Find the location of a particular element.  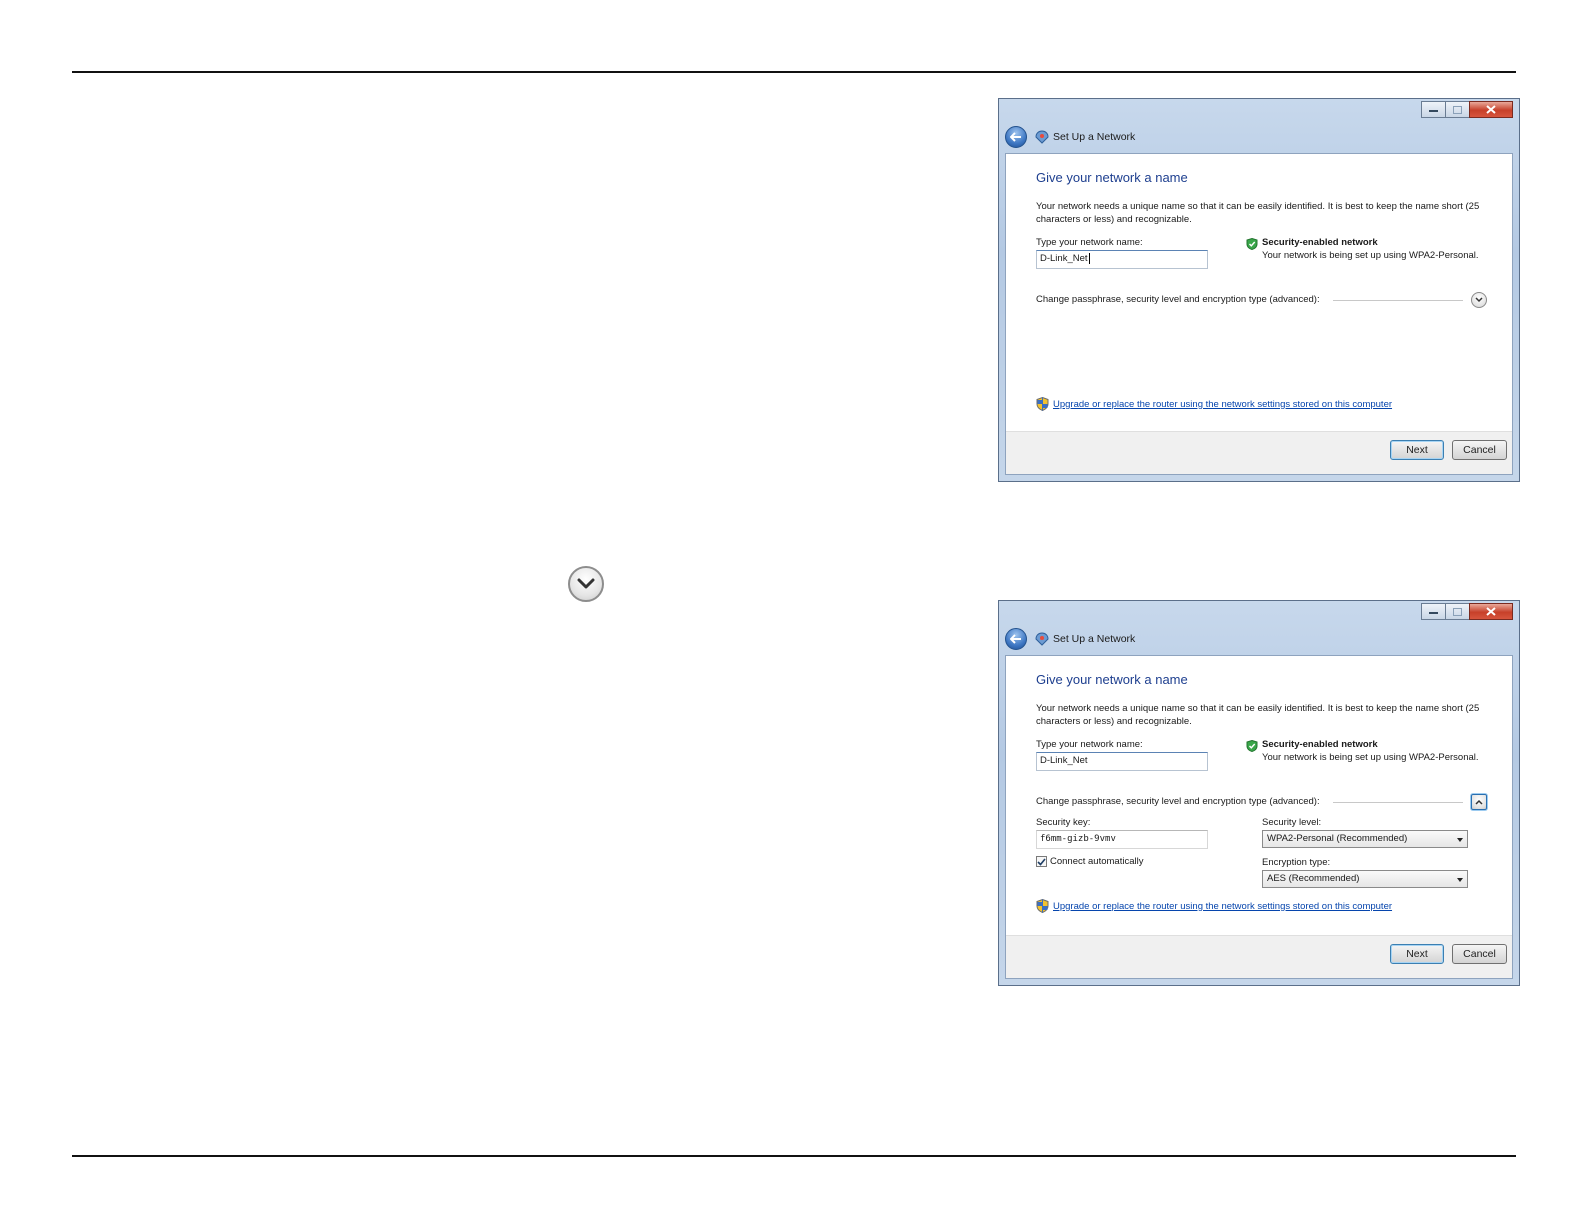

connect-automatically-checkbox is located at coordinates (1041, 861).